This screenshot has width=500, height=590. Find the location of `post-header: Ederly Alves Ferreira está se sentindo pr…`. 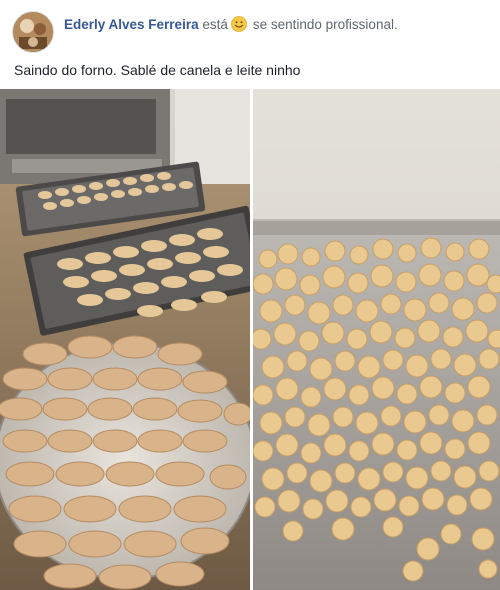

post-header: Ederly Alves Ferreira está se sentindo pr… is located at coordinates (205, 32).